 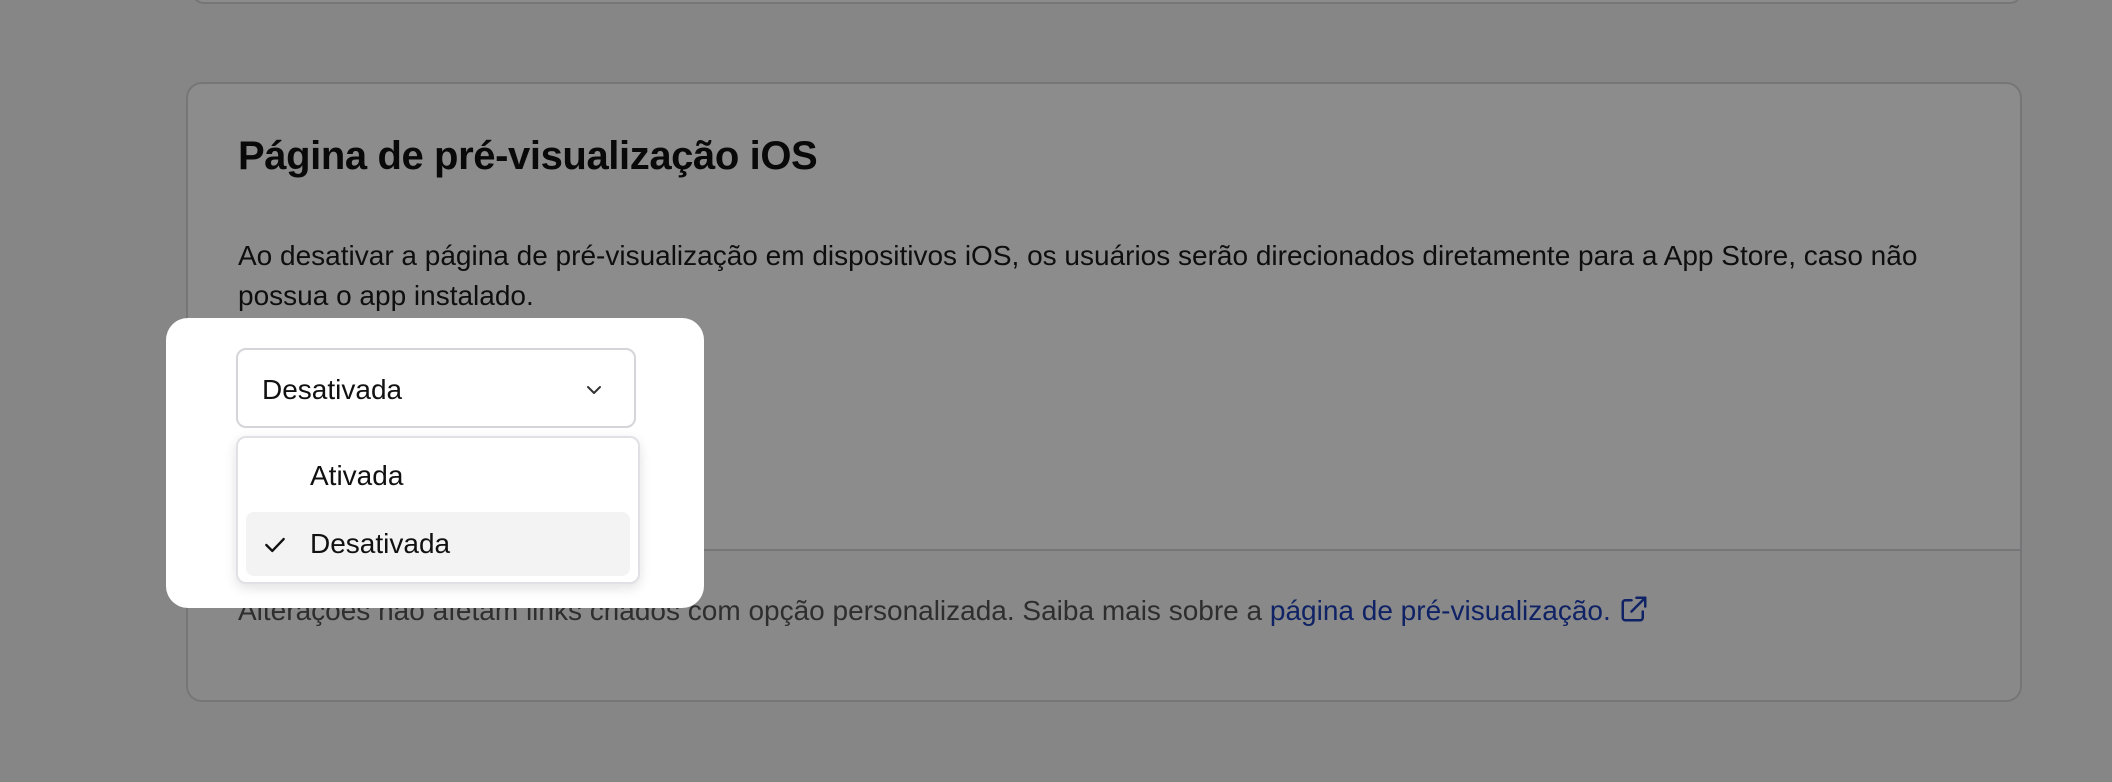 What do you see at coordinates (380, 543) in the screenshot?
I see `option-label: Desativada` at bounding box center [380, 543].